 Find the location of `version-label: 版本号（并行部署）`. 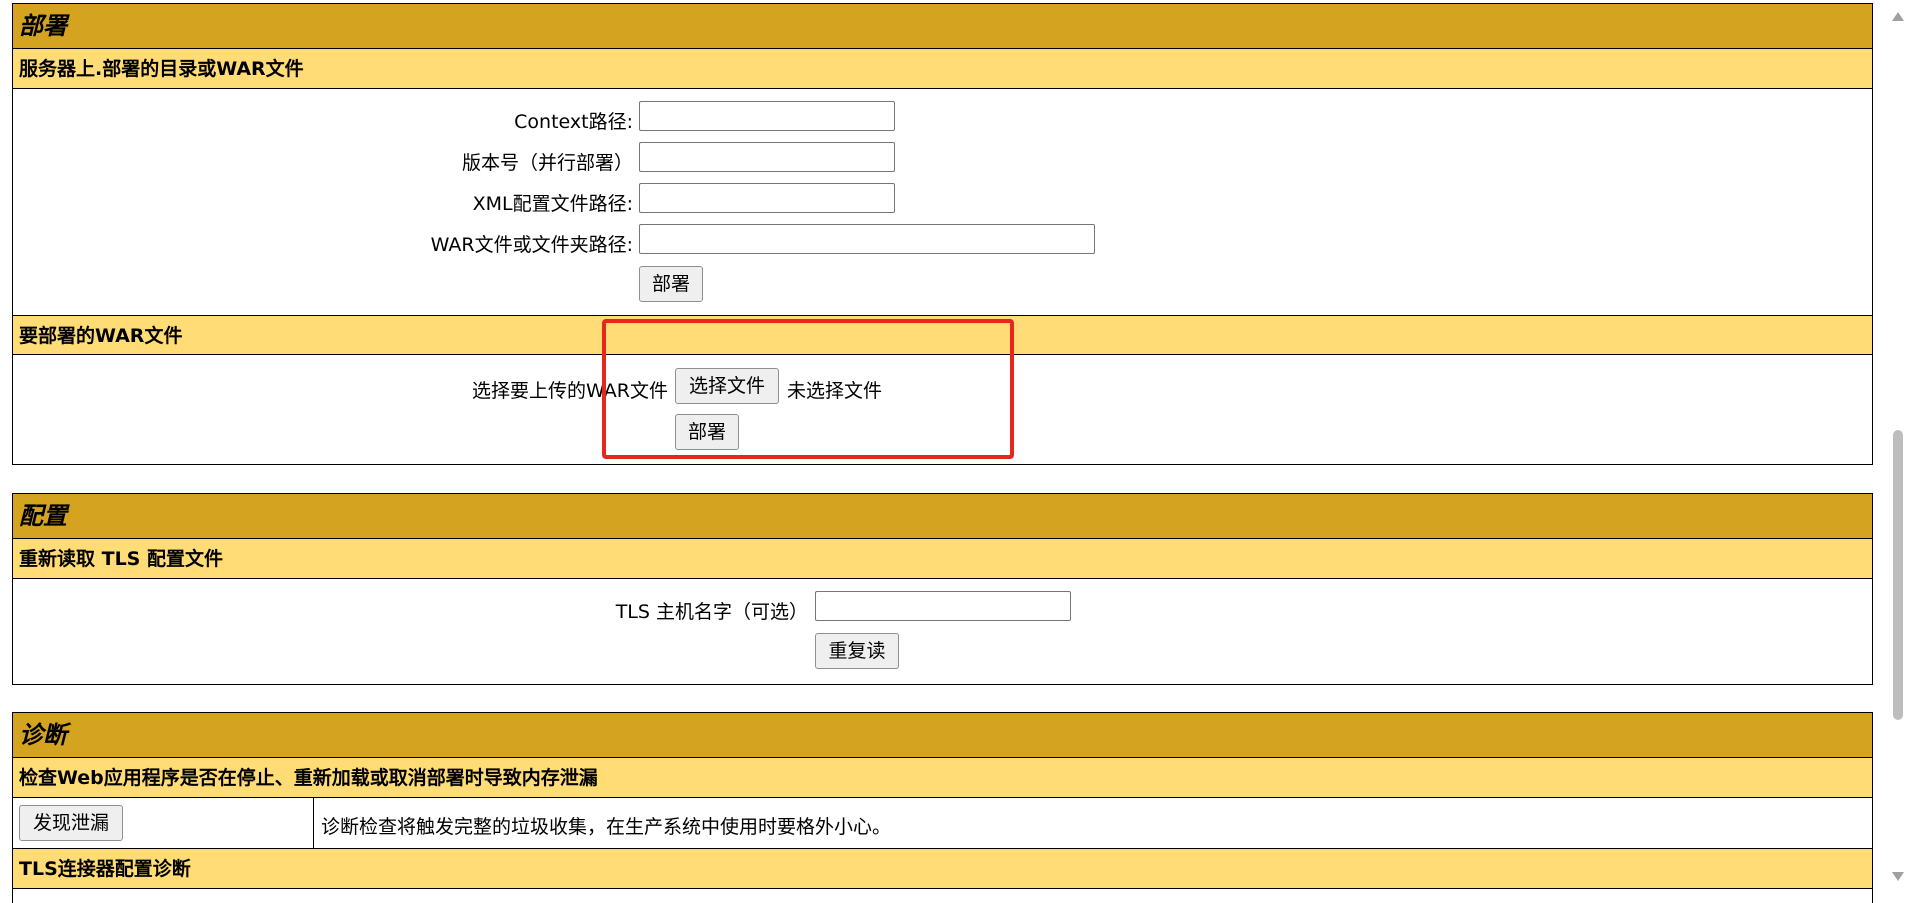

version-label: 版本号（并行部署） is located at coordinates (547, 163).